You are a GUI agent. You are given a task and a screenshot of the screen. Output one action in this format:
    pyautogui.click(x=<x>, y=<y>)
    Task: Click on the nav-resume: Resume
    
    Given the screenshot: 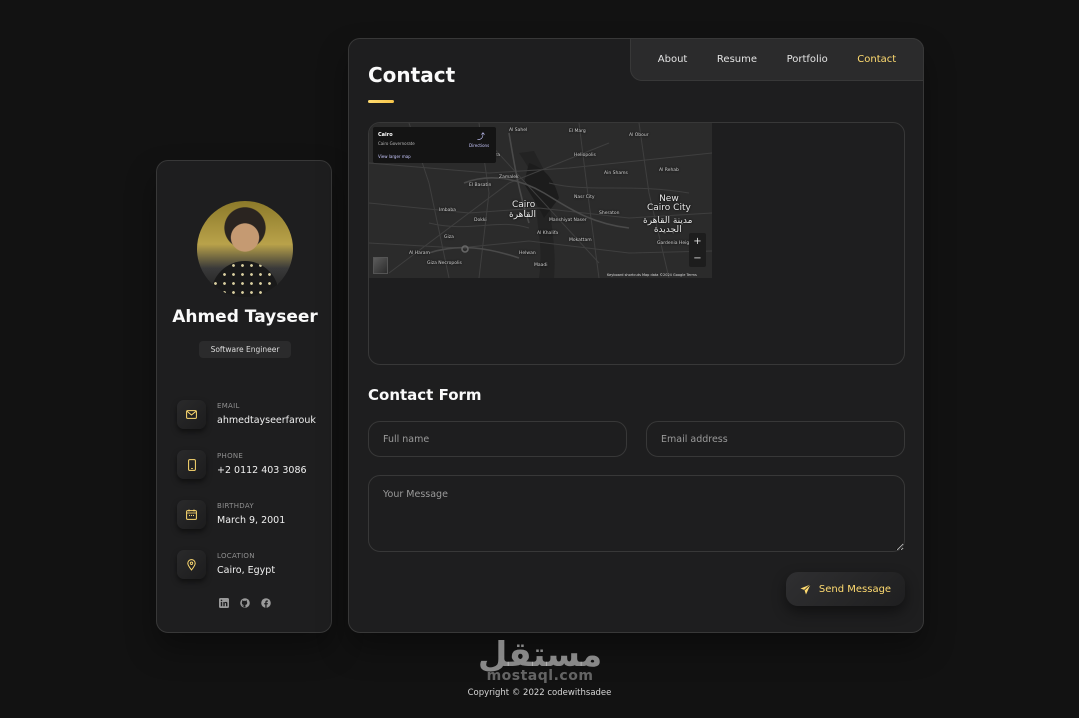 What is the action you would take?
    pyautogui.click(x=737, y=59)
    